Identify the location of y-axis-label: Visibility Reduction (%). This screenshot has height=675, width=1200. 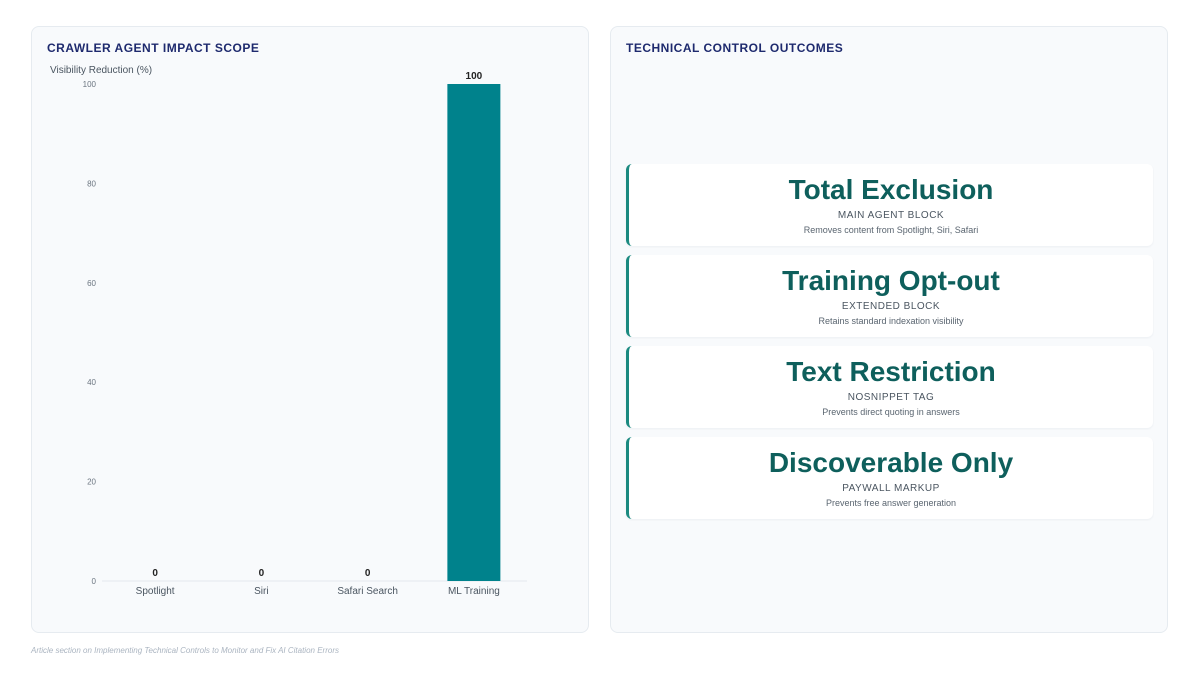
(101, 70).